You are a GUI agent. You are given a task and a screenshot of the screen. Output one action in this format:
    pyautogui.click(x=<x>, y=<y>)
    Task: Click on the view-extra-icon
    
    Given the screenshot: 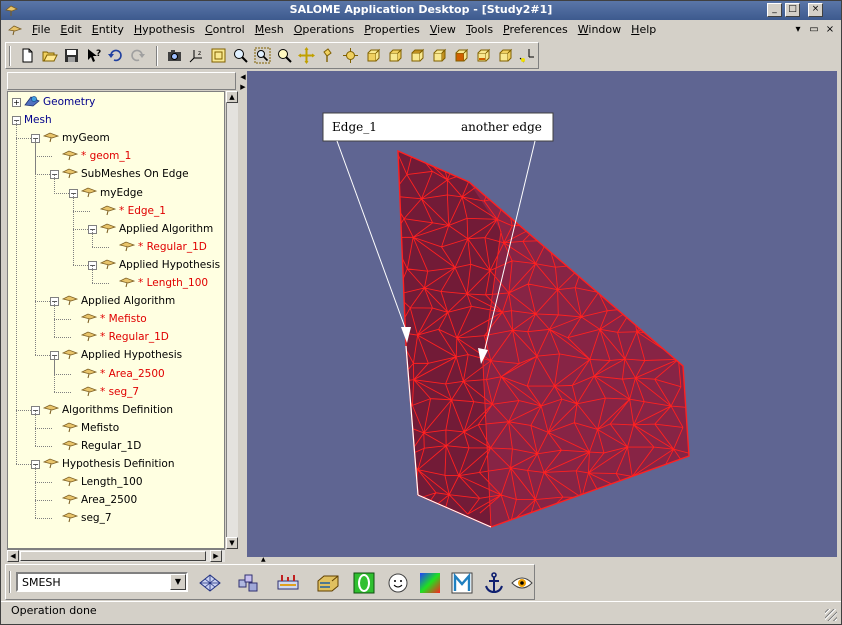 What is the action you would take?
    pyautogui.click(x=504, y=55)
    